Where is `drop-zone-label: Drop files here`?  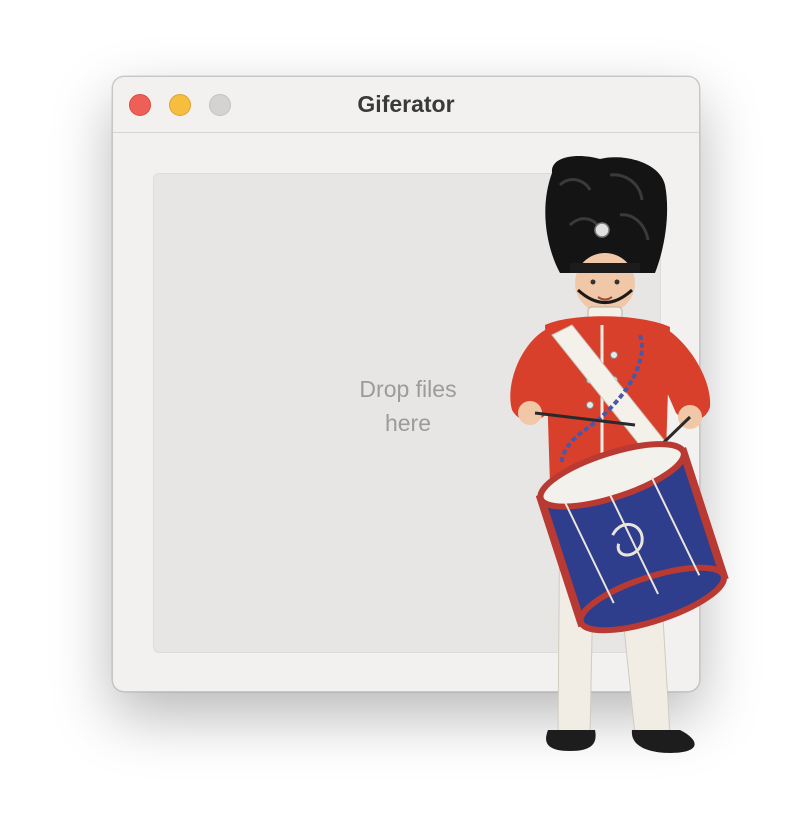 drop-zone-label: Drop files here is located at coordinates (408, 406).